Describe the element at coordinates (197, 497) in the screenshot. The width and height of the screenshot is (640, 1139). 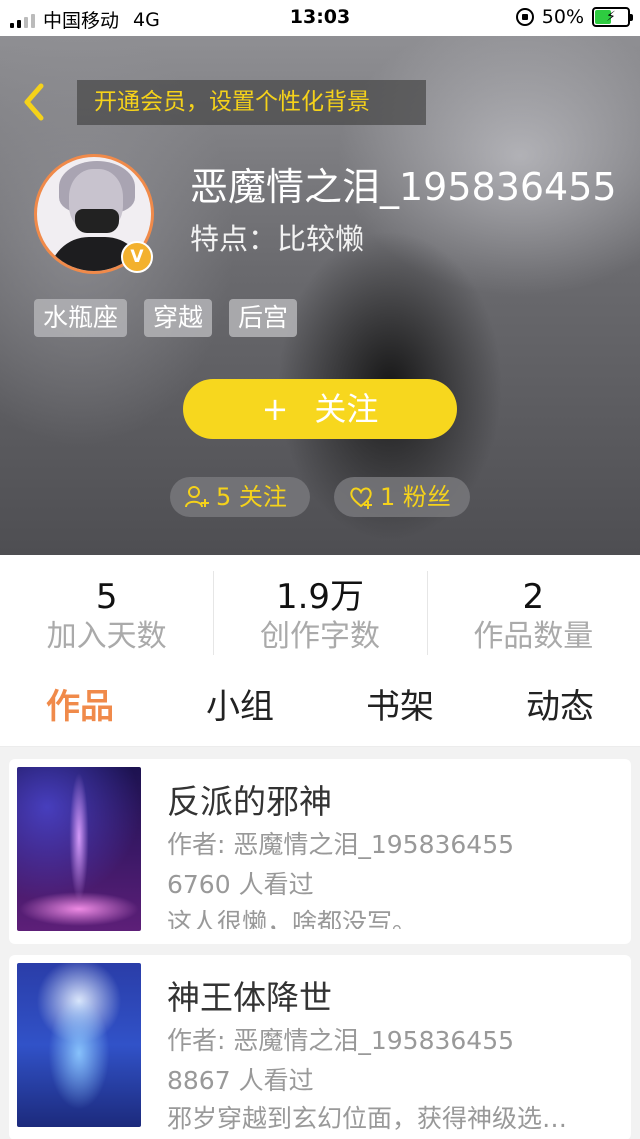
I see `add-user-icon` at that location.